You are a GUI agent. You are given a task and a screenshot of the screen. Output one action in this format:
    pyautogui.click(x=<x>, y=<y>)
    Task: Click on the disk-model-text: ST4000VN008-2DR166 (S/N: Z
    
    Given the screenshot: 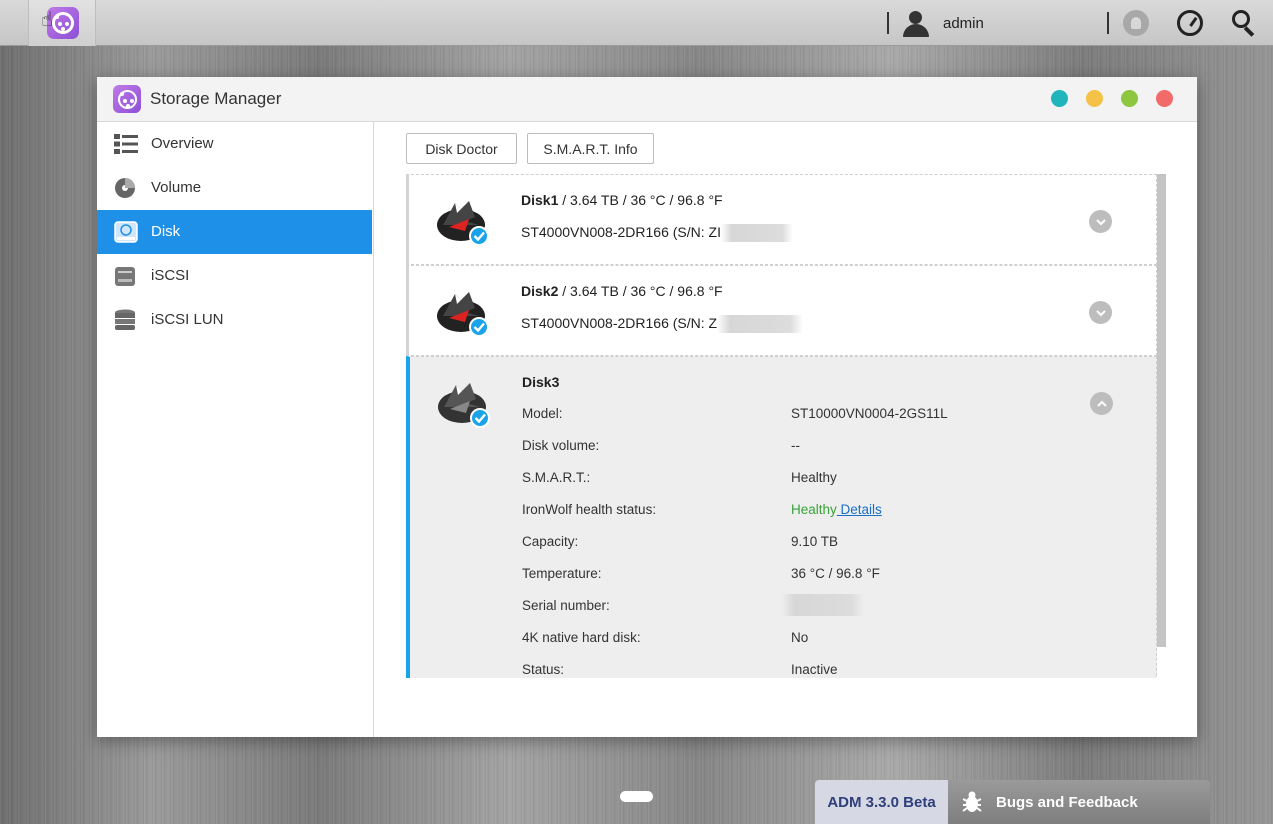 What is the action you would take?
    pyautogui.click(x=619, y=323)
    